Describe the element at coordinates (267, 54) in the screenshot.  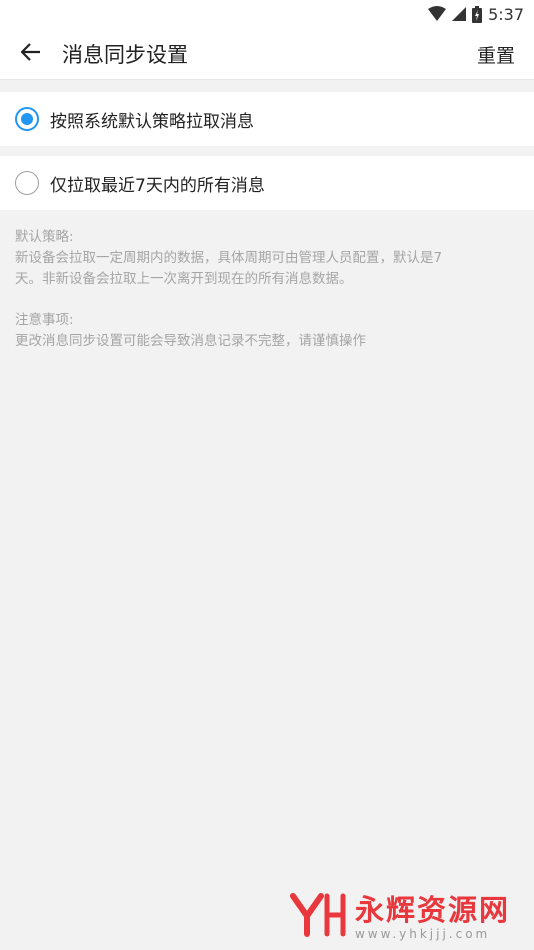
I see `app-bar: 消息同步设置 重置` at that location.